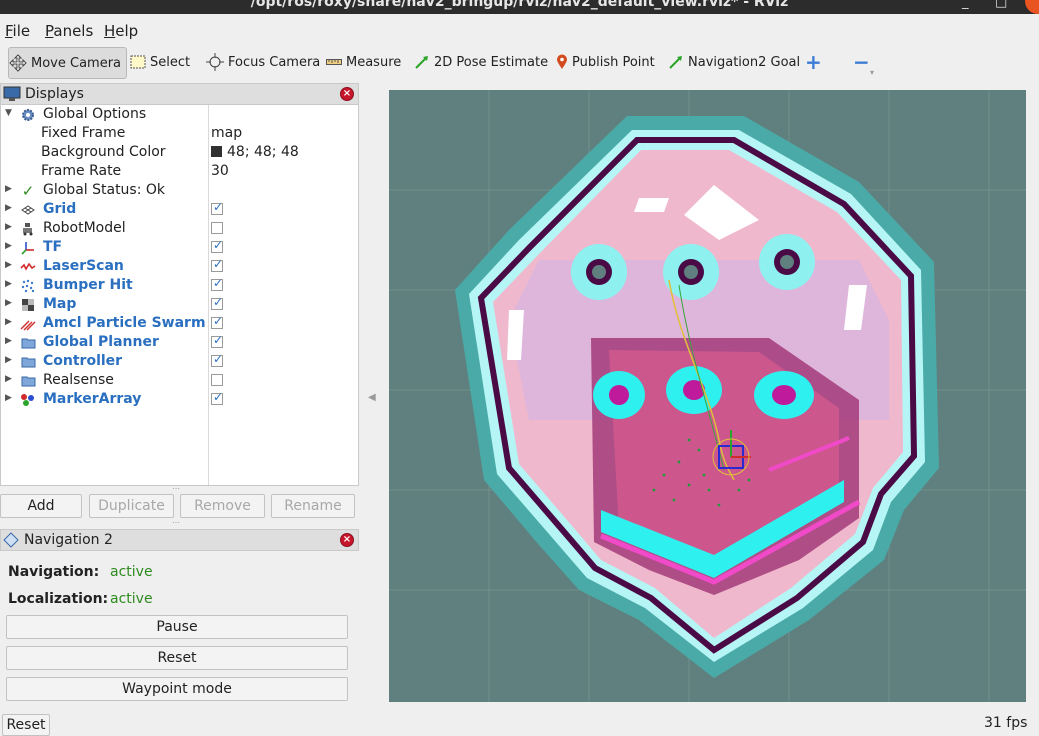 The image size is (1039, 736). Describe the element at coordinates (363, 62) in the screenshot. I see `measure-button: Measure` at that location.